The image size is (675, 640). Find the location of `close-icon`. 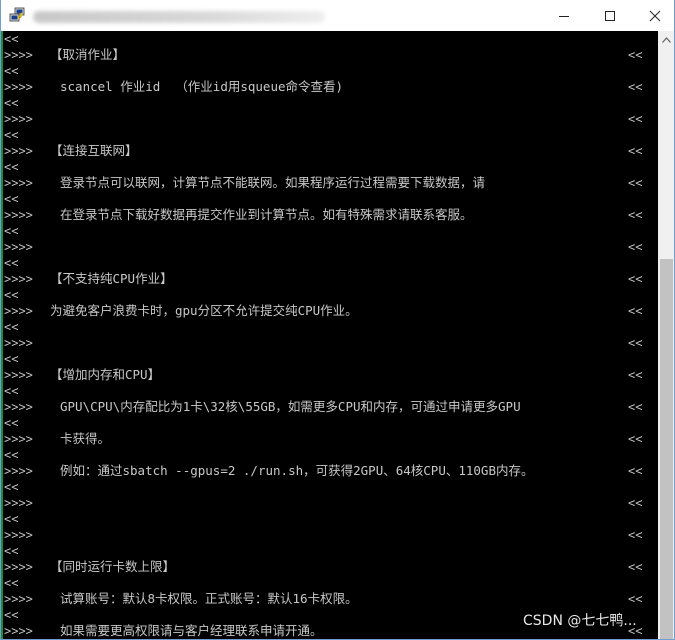

close-icon is located at coordinates (655, 15).